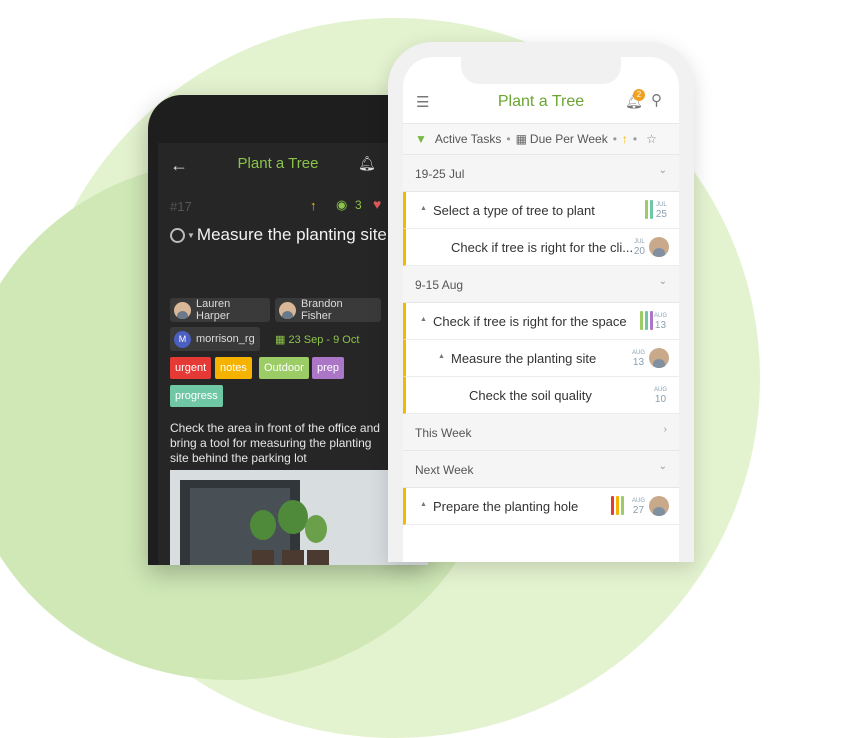  Describe the element at coordinates (191, 368) in the screenshot. I see `tag-urgent: urgent` at that location.